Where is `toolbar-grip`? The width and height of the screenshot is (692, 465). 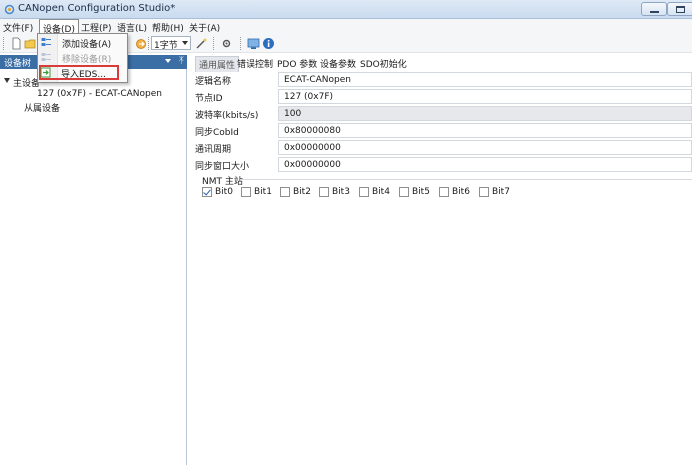
toolbar-grip is located at coordinates (4, 43).